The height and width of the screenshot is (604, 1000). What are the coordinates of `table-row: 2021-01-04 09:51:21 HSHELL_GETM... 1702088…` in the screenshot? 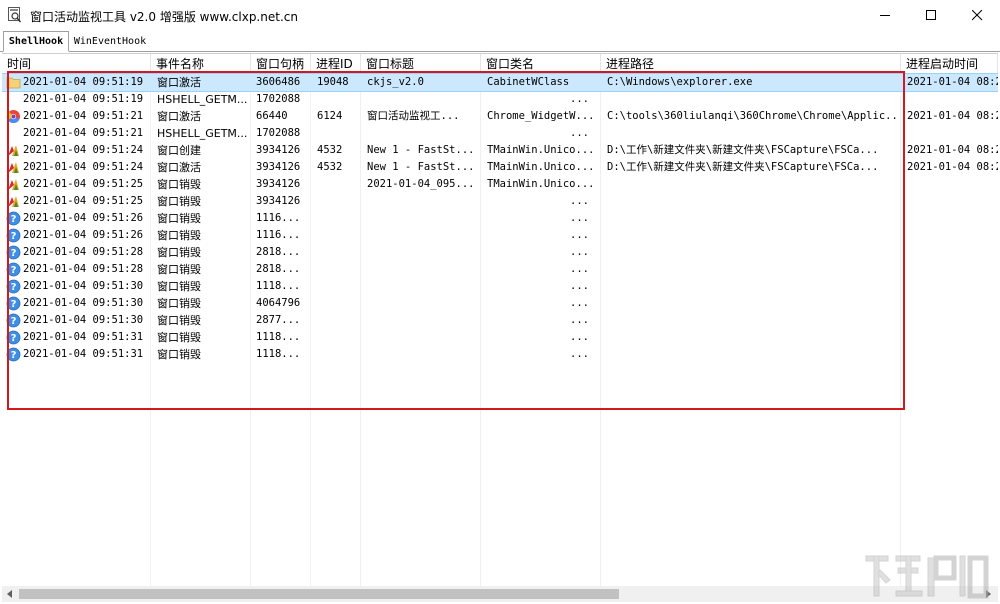 It's located at (500, 133).